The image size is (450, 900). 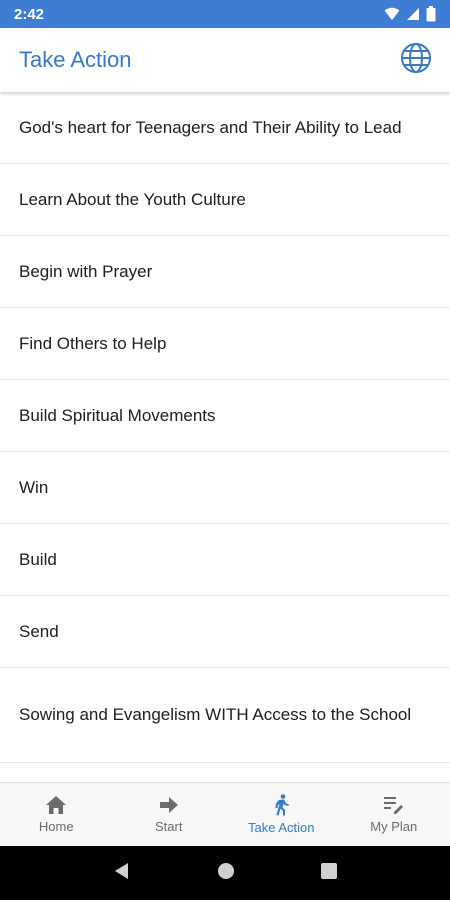 What do you see at coordinates (132, 199) in the screenshot?
I see `list-item-label: Learn About the Youth Culture` at bounding box center [132, 199].